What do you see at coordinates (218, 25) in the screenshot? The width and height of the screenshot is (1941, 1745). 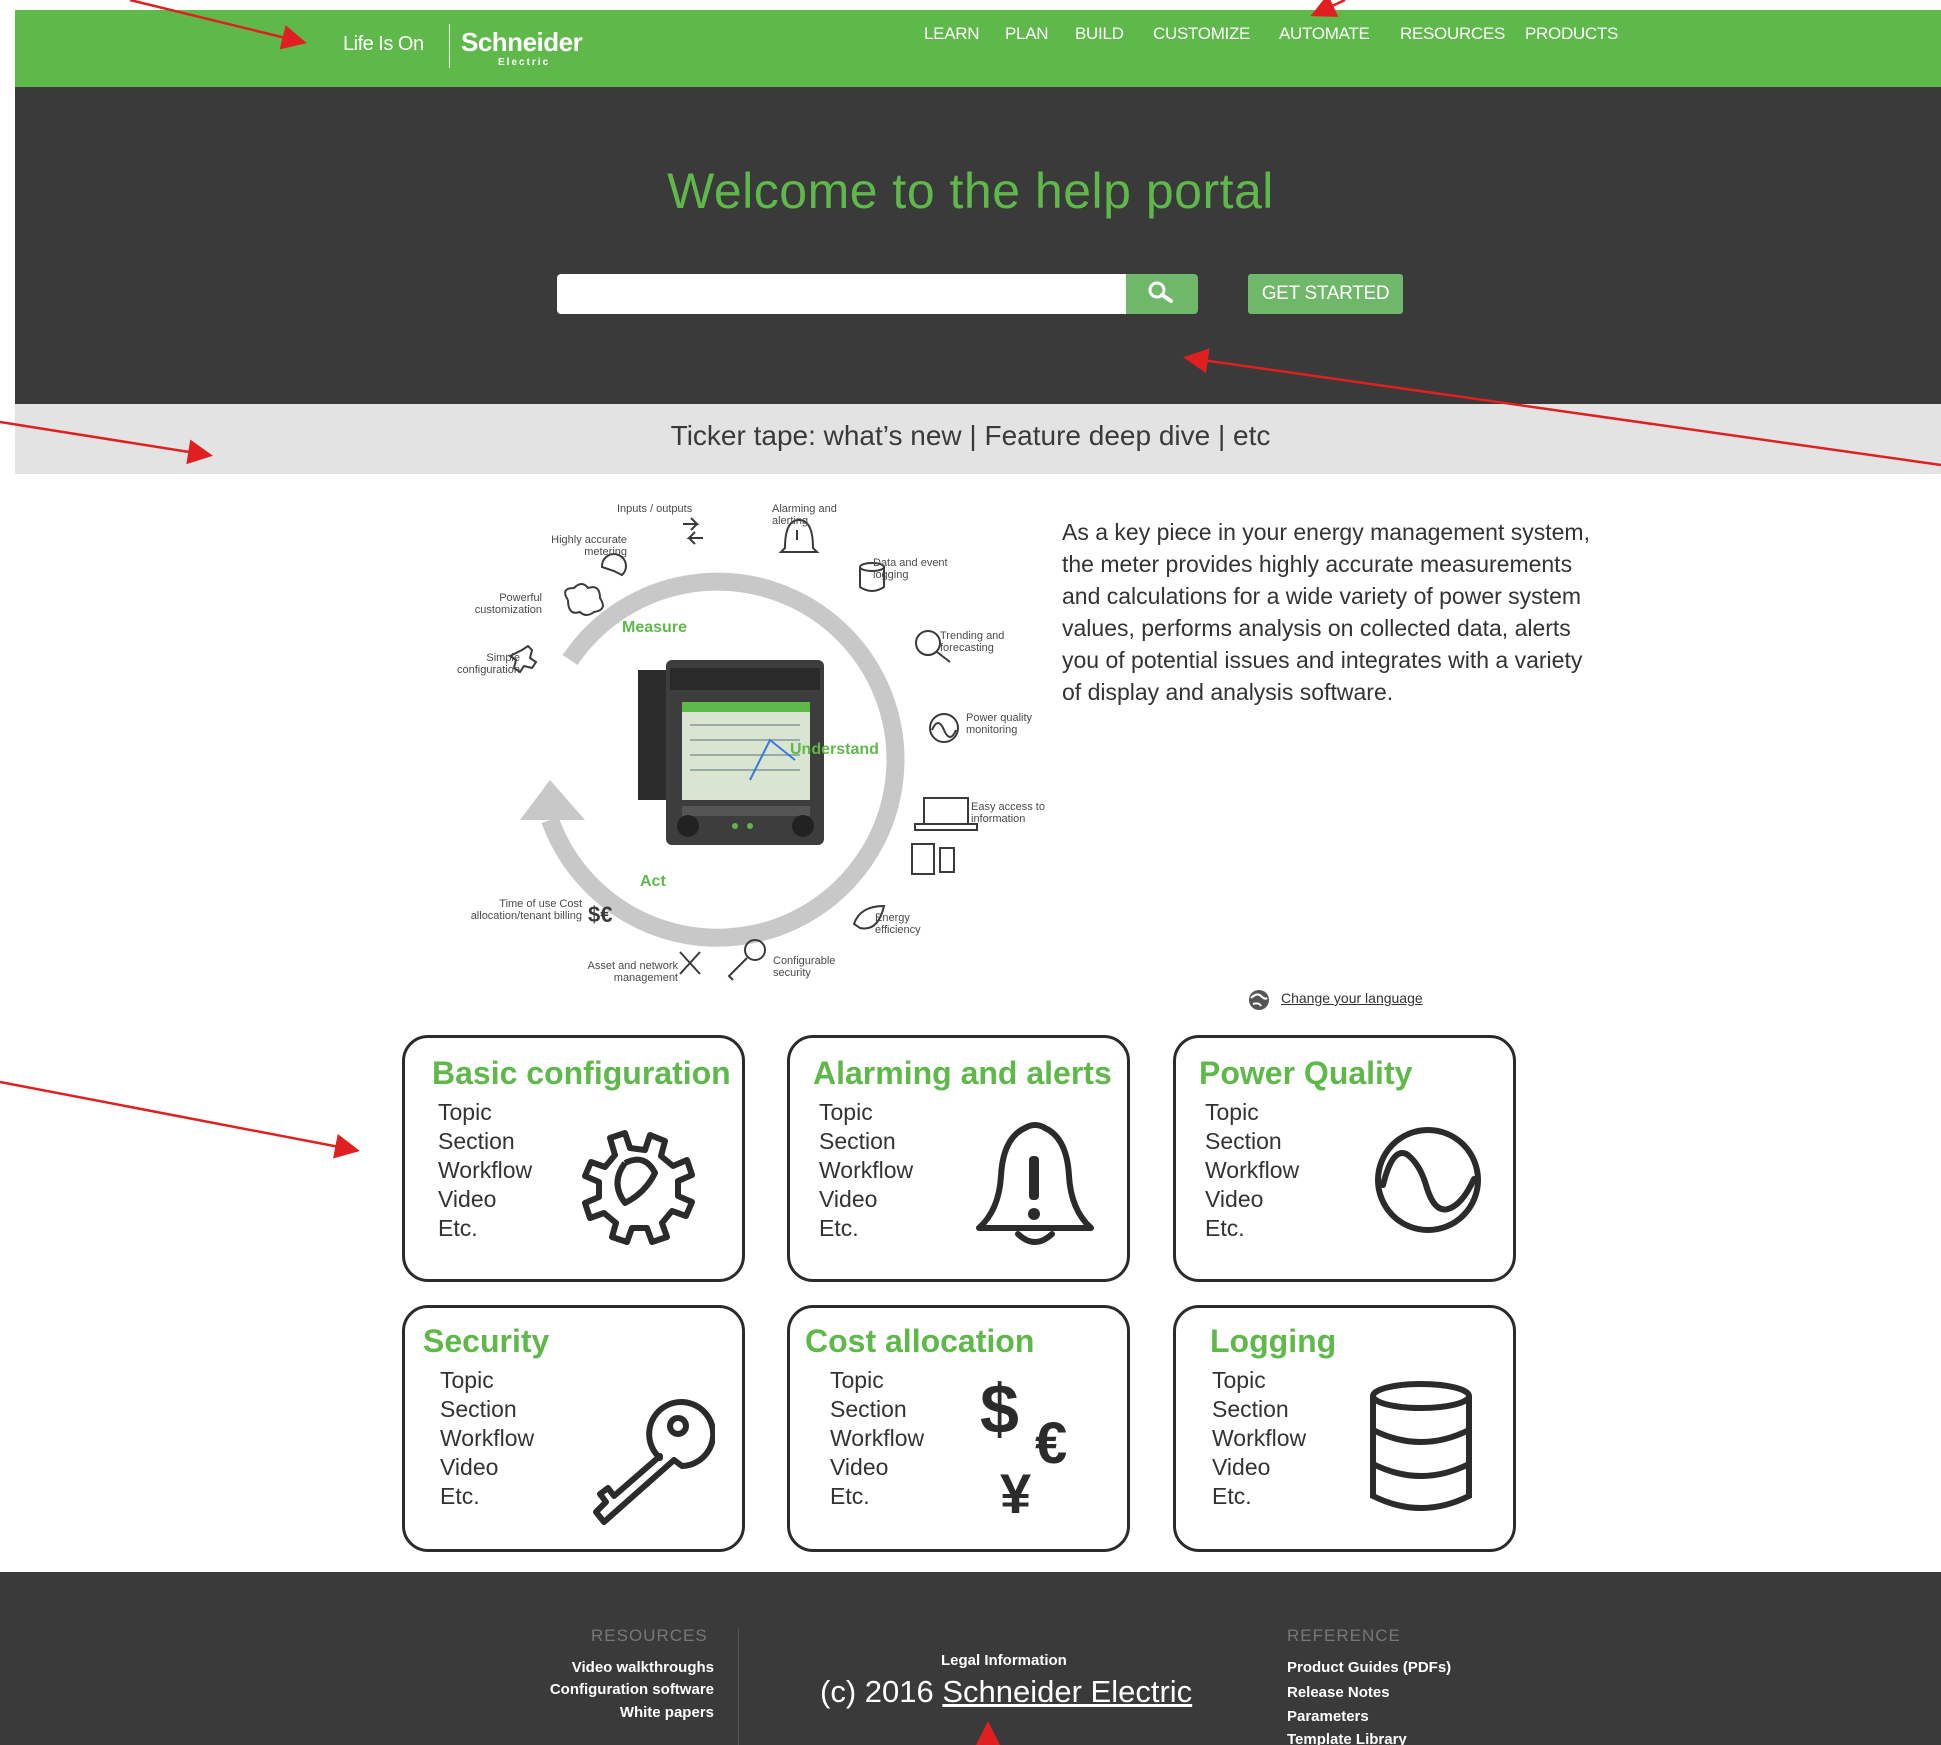 I see `annotation-arrow-logo` at bounding box center [218, 25].